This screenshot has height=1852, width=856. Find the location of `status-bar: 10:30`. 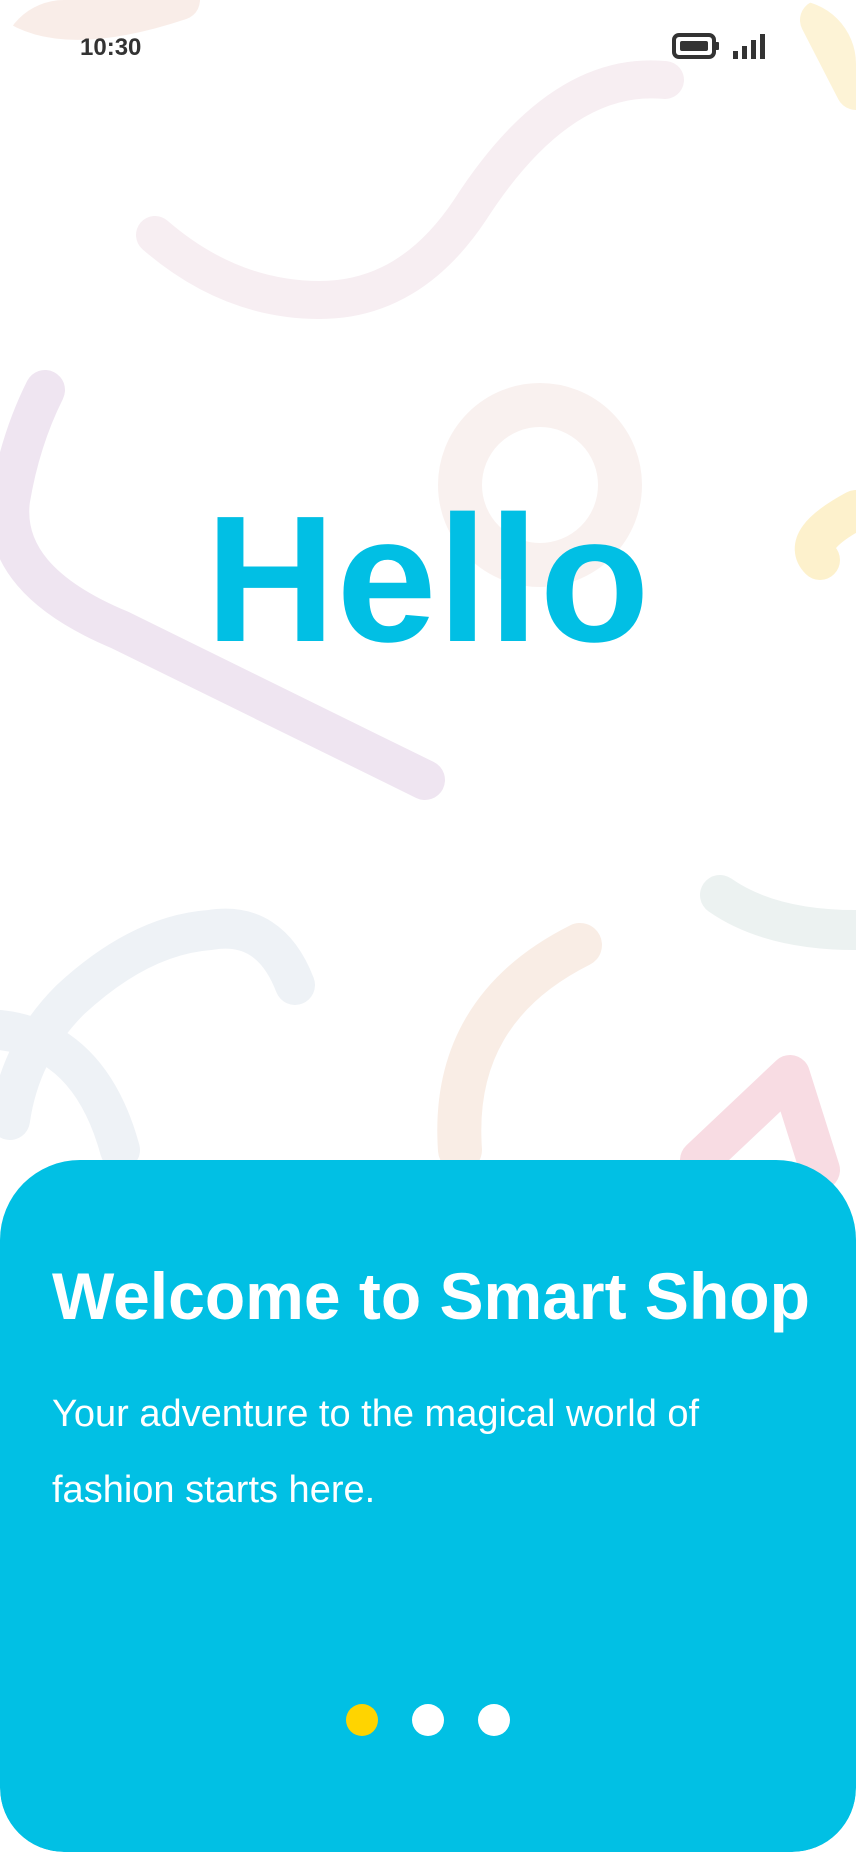

status-bar: 10:30 is located at coordinates (428, 48).